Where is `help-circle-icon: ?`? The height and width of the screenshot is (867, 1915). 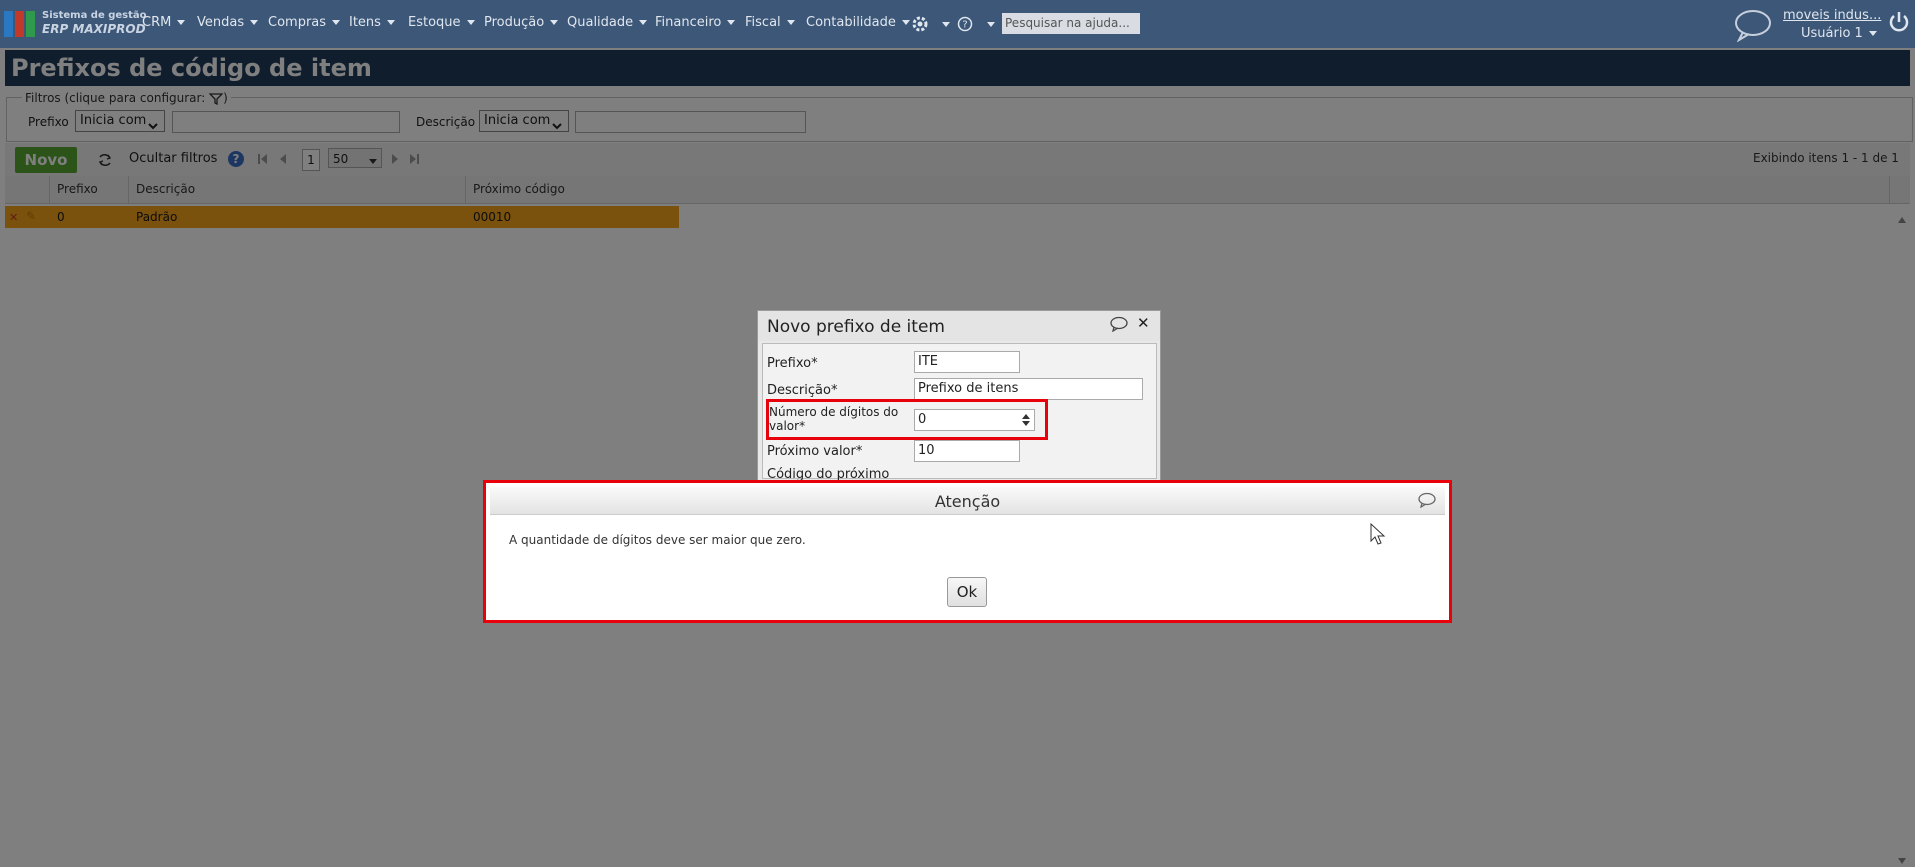 help-circle-icon: ? is located at coordinates (965, 24).